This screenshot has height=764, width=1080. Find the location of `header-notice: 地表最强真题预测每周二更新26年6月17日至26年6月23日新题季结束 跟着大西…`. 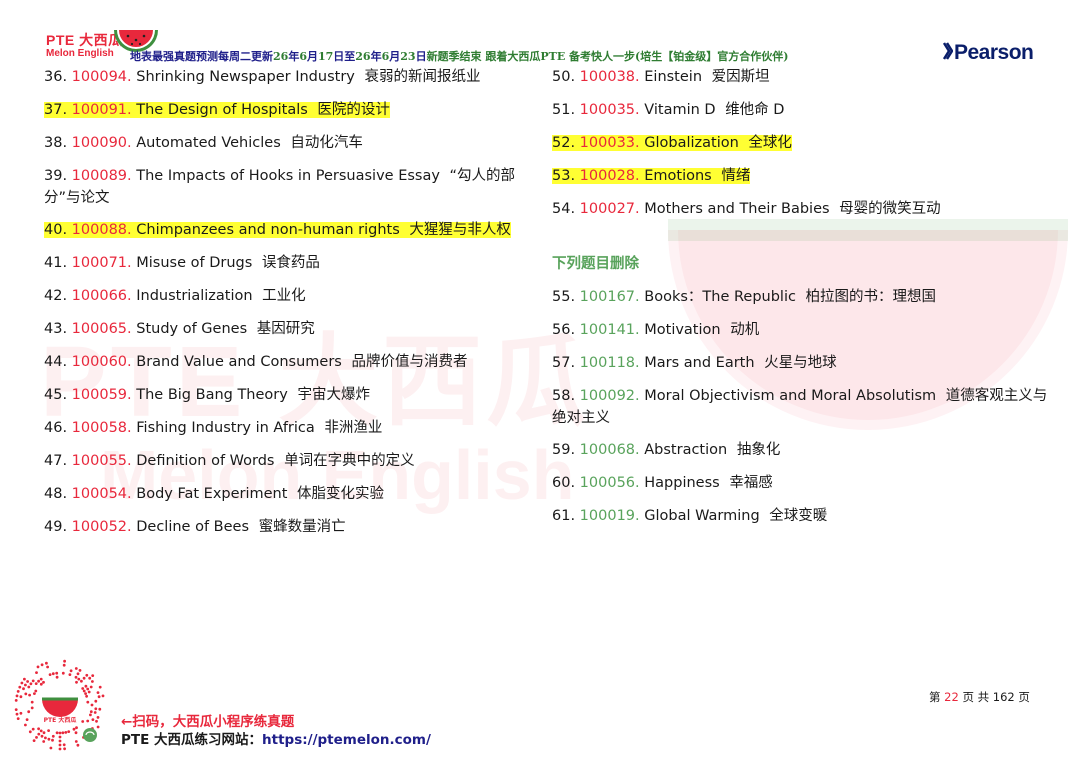

header-notice: 地表最强真题预测每周二更新26年6月17日至26年6月23日新题季结束 跟着大西… is located at coordinates (459, 56).